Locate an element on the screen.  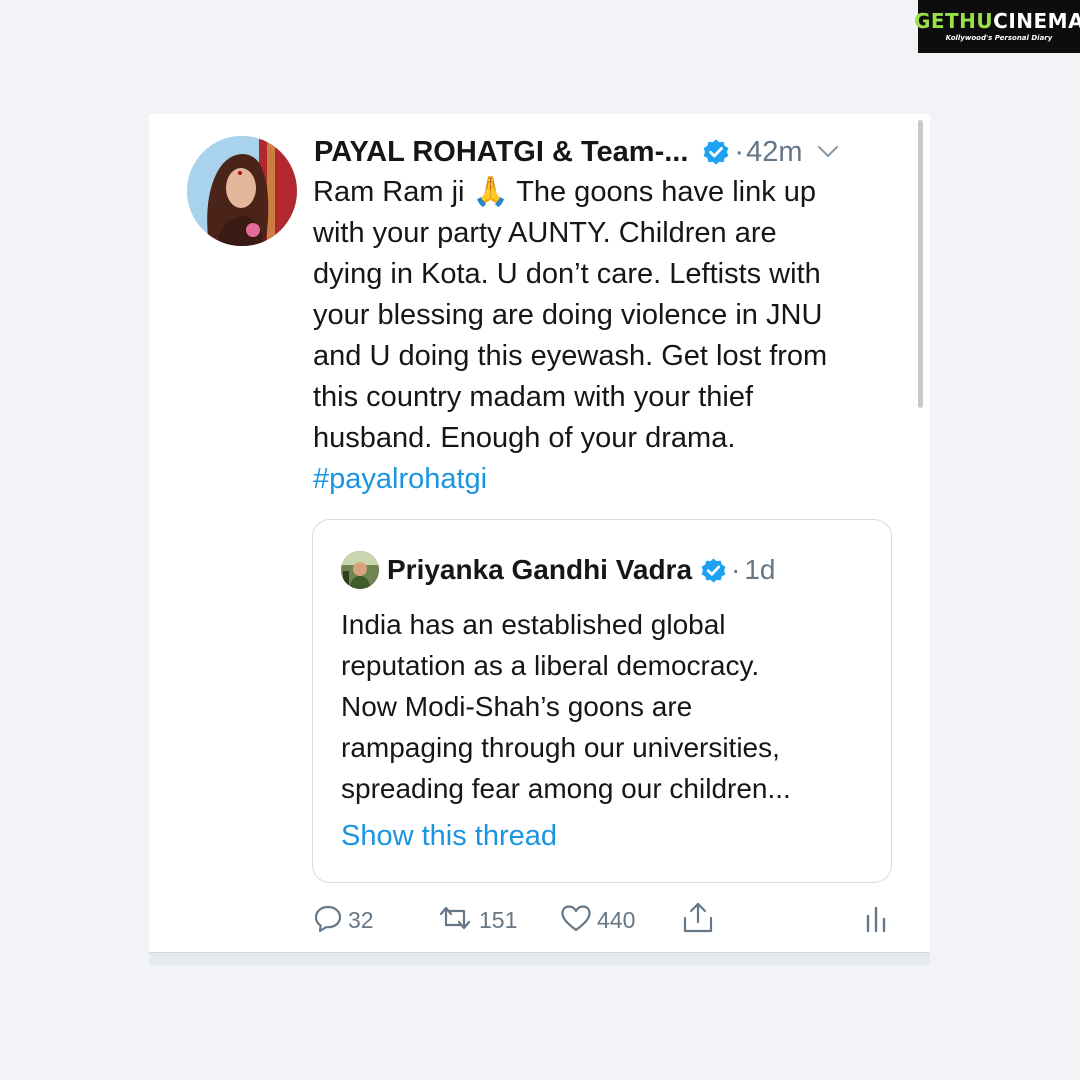
show-thread-link: Show this thread is located at coordinates (449, 836).